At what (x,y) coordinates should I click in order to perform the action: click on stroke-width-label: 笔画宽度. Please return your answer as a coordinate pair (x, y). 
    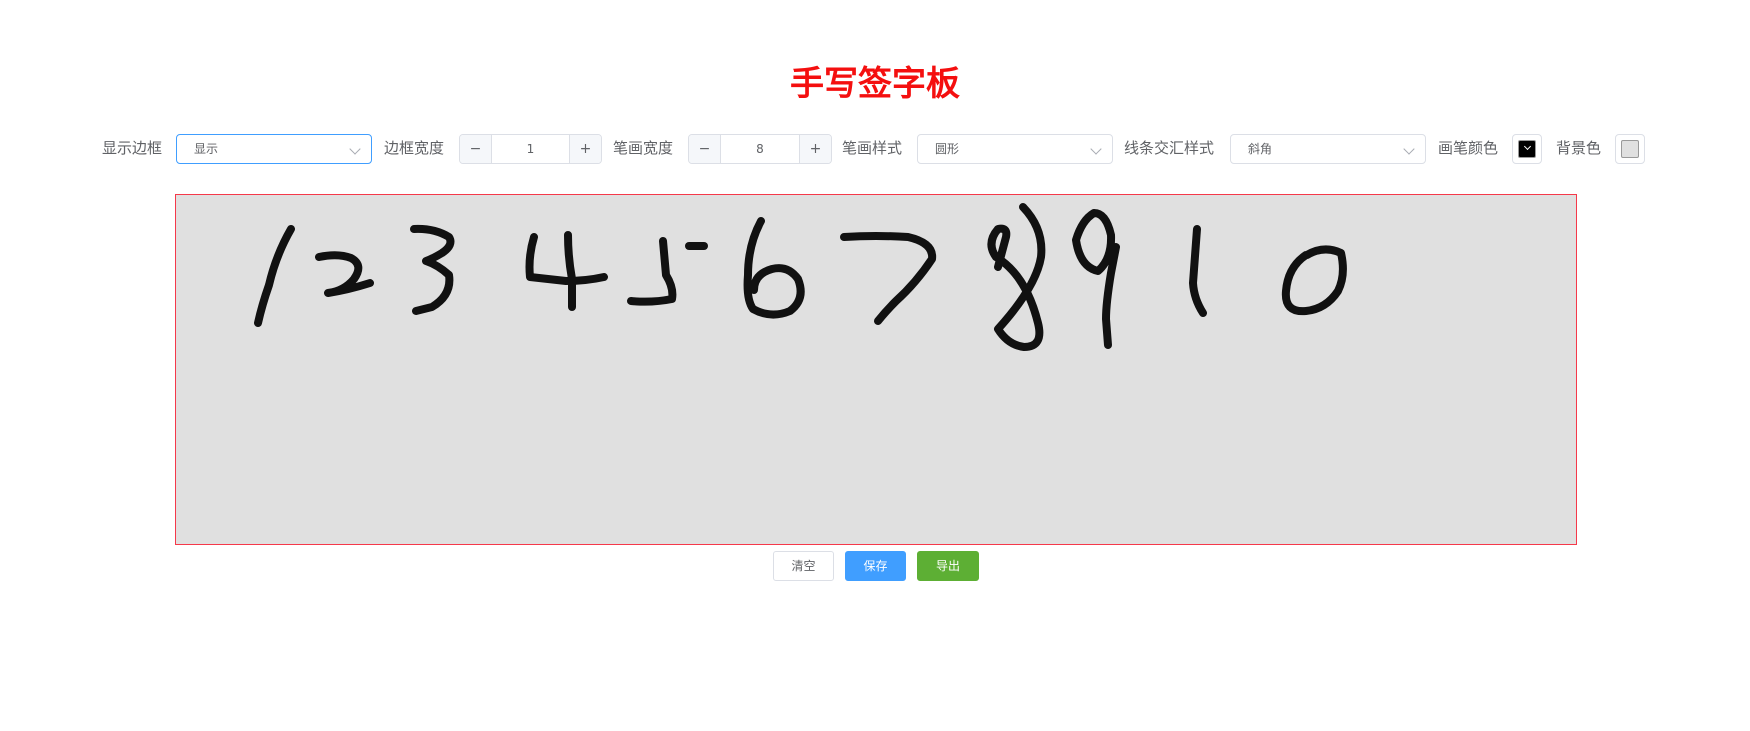
    Looking at the image, I should click on (643, 148).